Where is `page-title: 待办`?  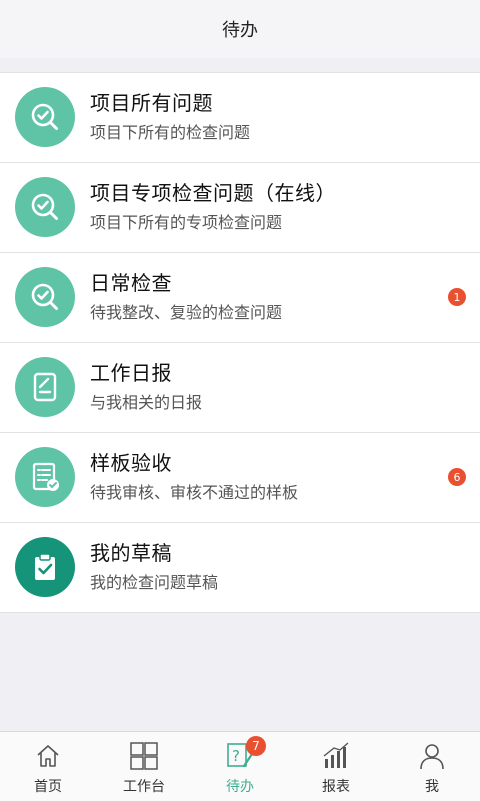
page-title: 待办 is located at coordinates (240, 30).